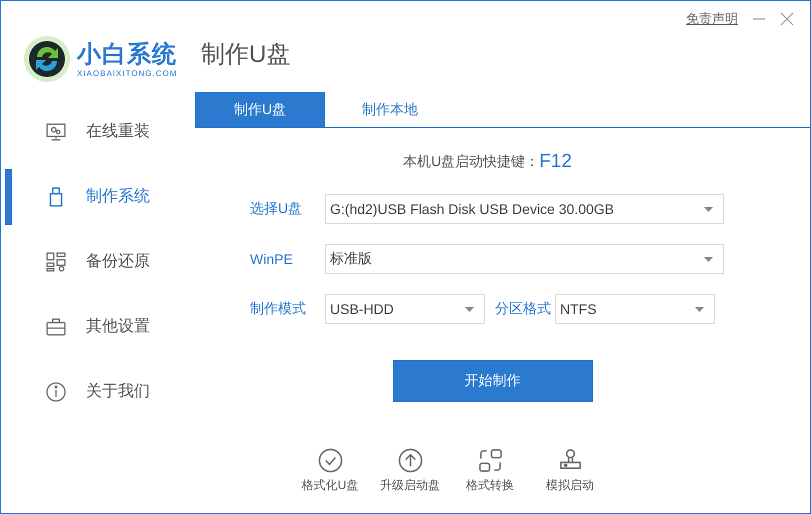 The width and height of the screenshot is (811, 514). Describe the element at coordinates (98, 196) in the screenshot. I see `sidebar-item: 制作系统` at that location.